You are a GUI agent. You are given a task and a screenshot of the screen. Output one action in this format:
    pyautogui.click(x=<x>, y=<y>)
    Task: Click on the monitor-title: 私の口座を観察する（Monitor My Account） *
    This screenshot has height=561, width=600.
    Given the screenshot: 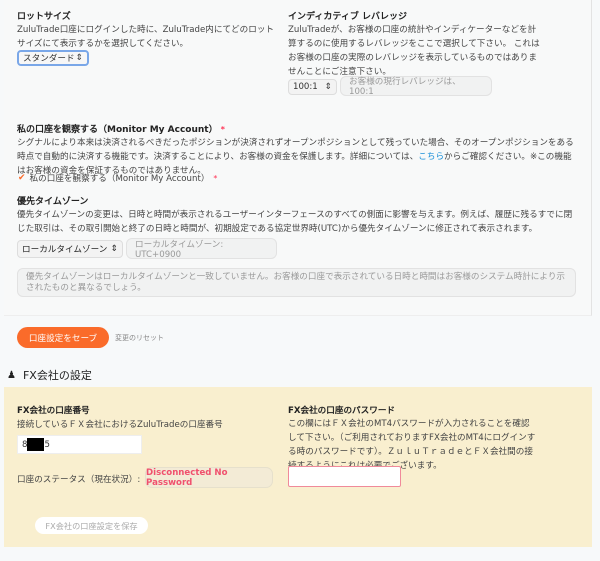 What is the action you would take?
    pyautogui.click(x=121, y=128)
    